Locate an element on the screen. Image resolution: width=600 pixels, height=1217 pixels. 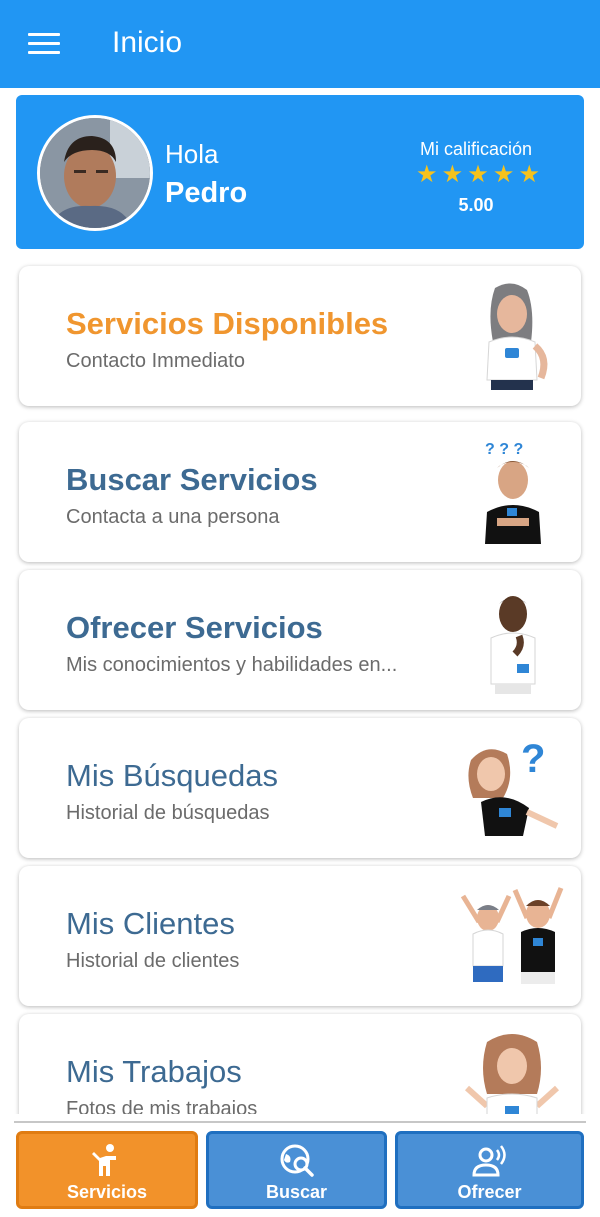
bottom-tab-bar: Servicios Buscar Ofrecer is located at coordinates (300, 1170).